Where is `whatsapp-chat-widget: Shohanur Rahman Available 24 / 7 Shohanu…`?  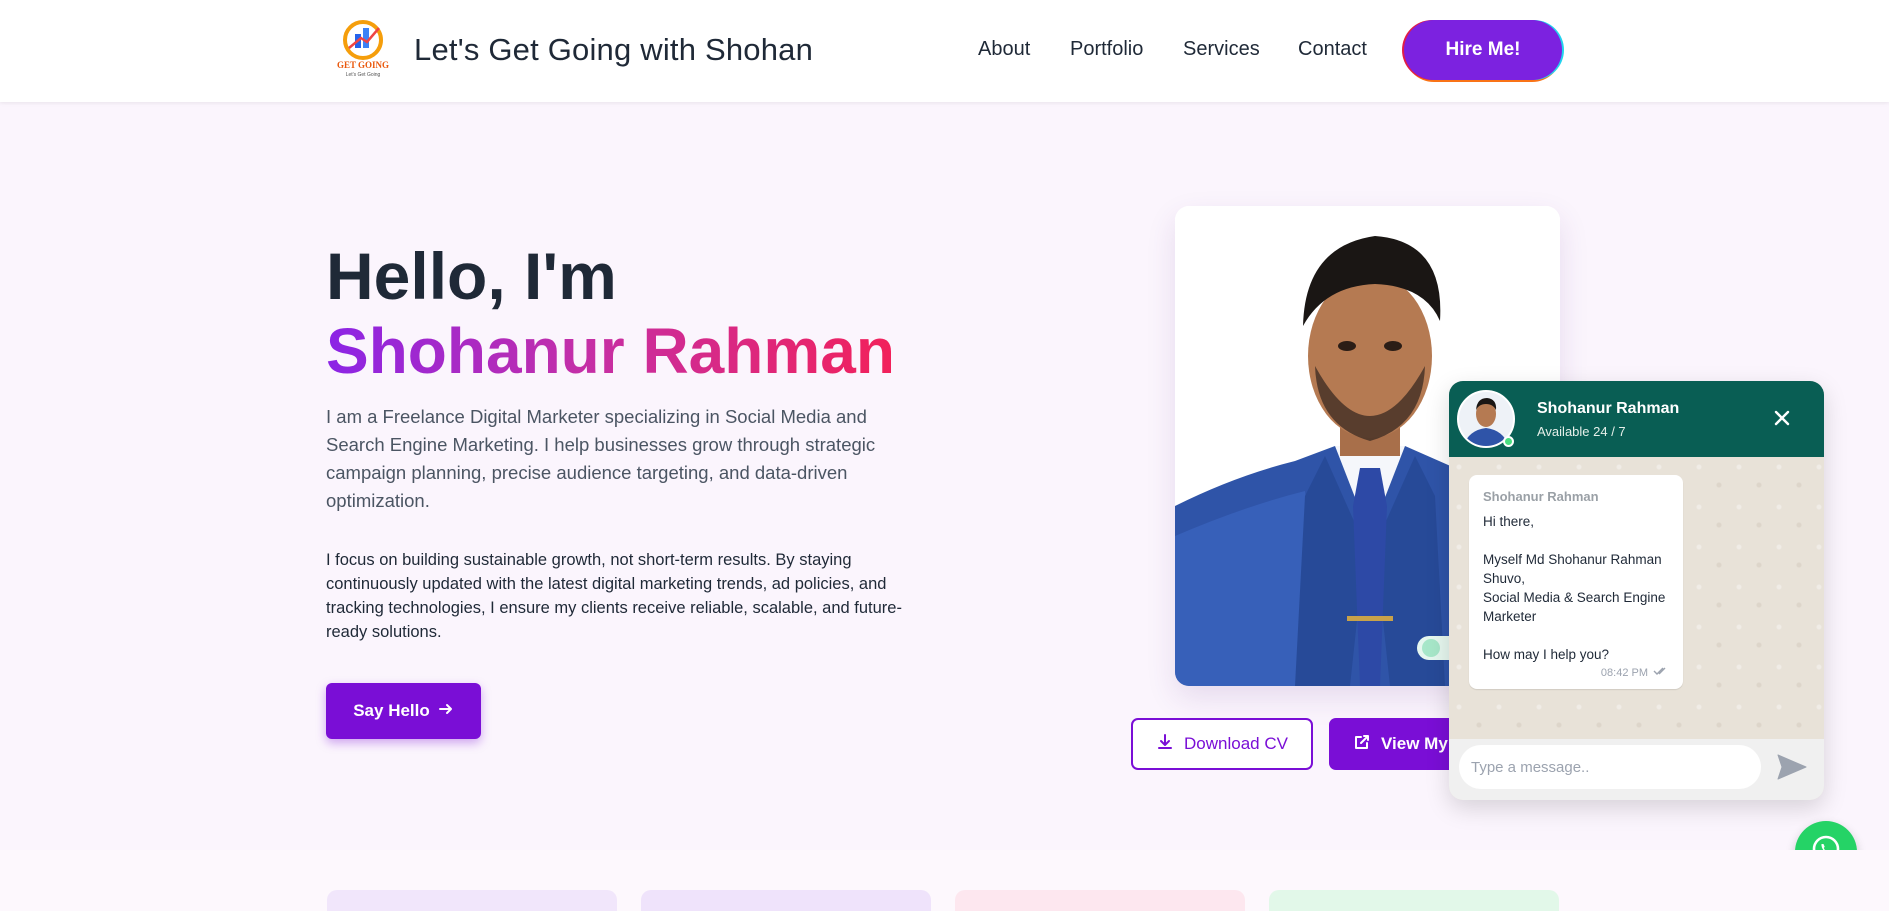 whatsapp-chat-widget: Shohanur Rahman Available 24 / 7 Shohanu… is located at coordinates (1636, 590).